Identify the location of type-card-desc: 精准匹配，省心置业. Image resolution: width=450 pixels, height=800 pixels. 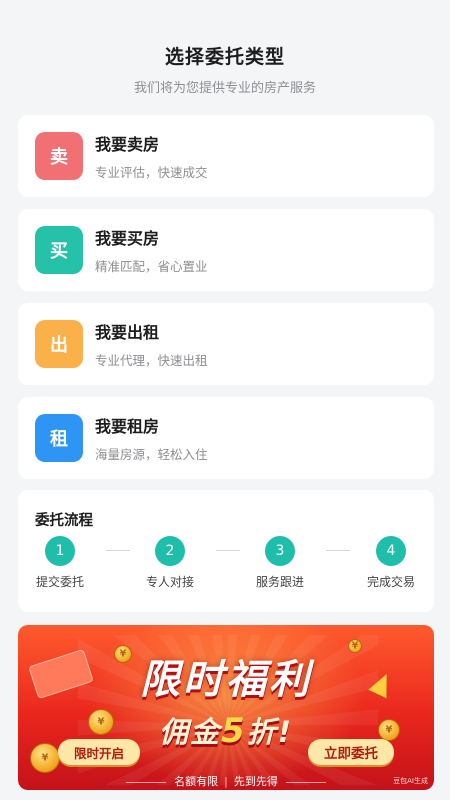
(151, 266).